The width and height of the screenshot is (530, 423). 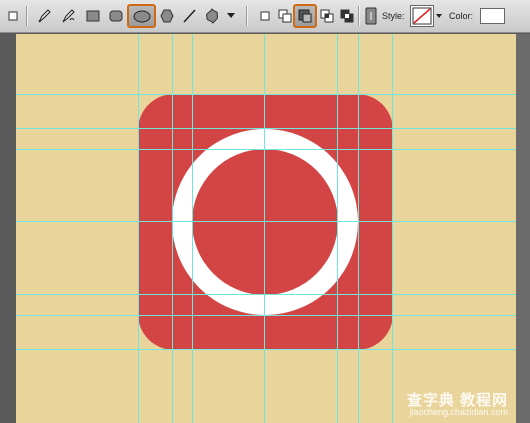 I want to click on style-label: Style:, so click(x=393, y=16).